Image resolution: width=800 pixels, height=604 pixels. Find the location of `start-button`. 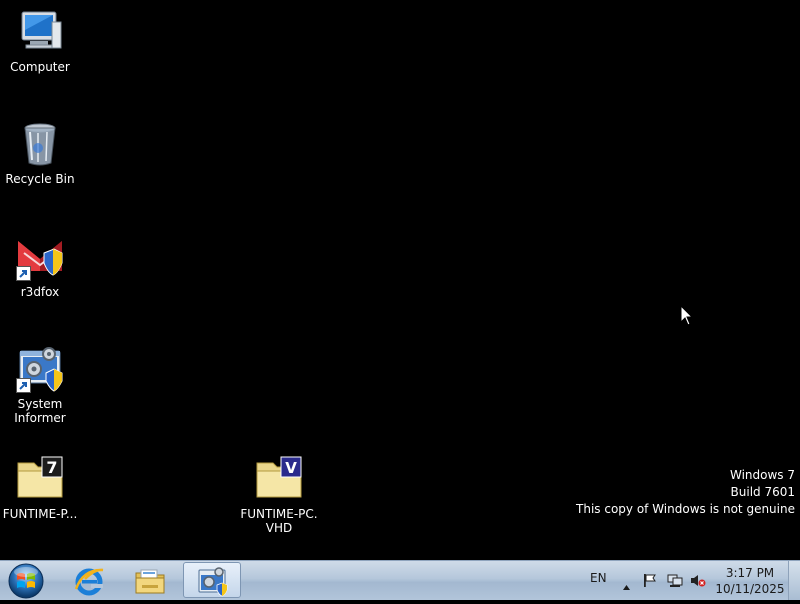

start-button is located at coordinates (26, 580).